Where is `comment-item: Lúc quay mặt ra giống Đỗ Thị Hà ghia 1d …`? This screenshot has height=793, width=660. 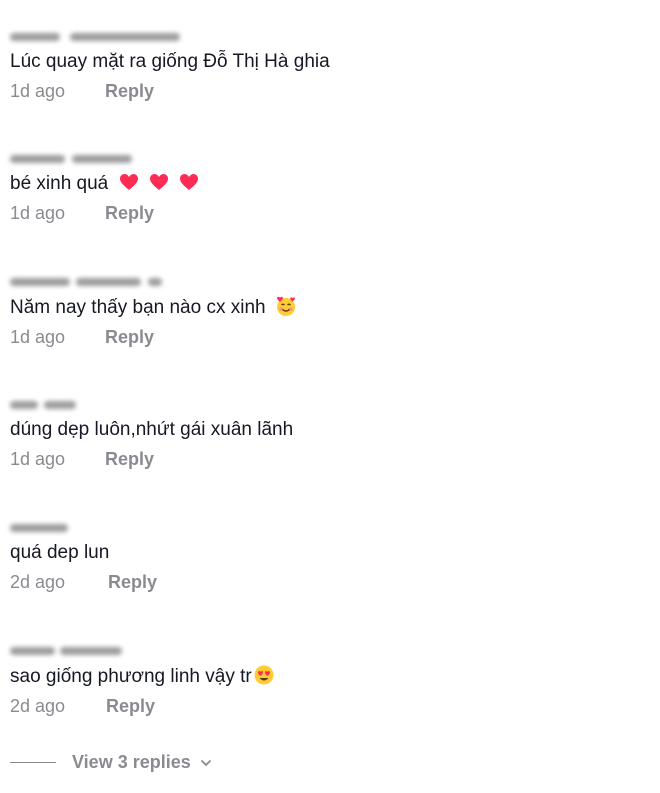
comment-item: Lúc quay mặt ra giống Đỗ Thị Hà ghia 1d … is located at coordinates (330, 66).